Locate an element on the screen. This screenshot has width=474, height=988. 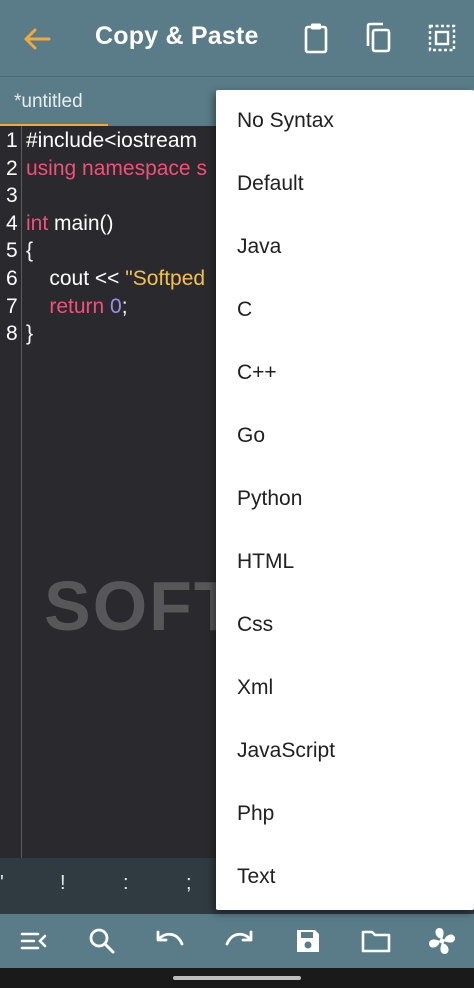
bottom-action-bar is located at coordinates (237, 941).